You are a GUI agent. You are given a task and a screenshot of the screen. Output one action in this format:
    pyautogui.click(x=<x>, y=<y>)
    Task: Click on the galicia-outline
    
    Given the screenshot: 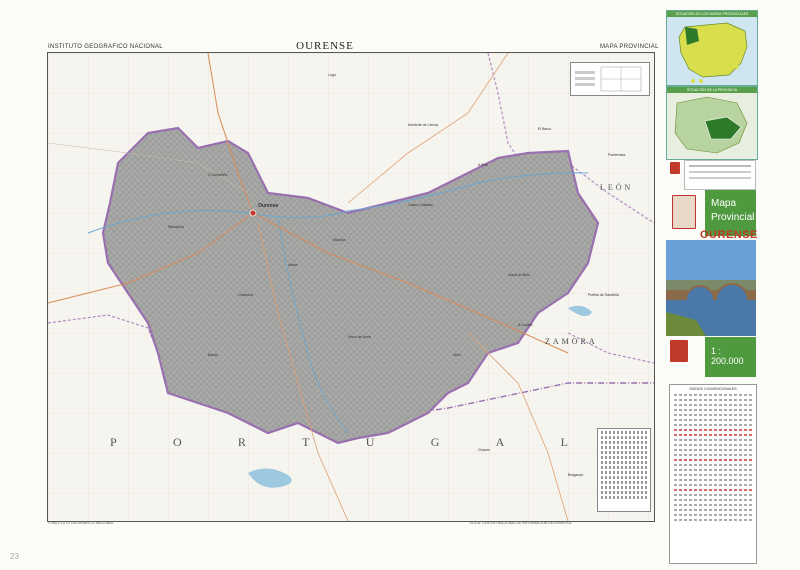 What is the action you would take?
    pyautogui.click(x=711, y=125)
    